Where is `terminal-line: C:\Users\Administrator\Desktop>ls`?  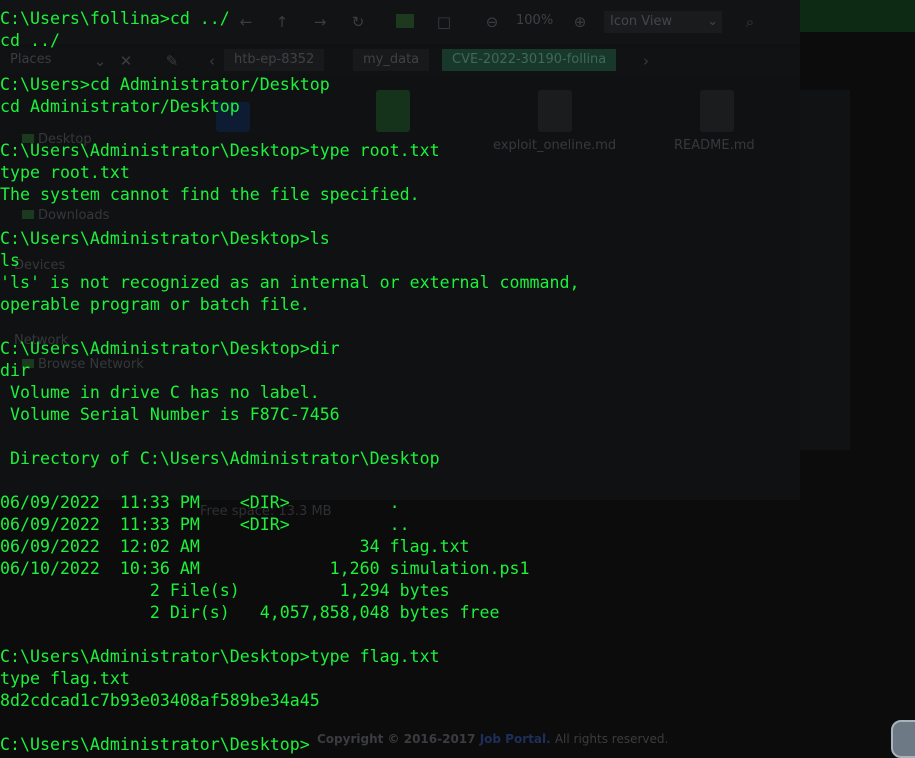
terminal-line: C:\Users\Administrator\Desktop>ls is located at coordinates (165, 238).